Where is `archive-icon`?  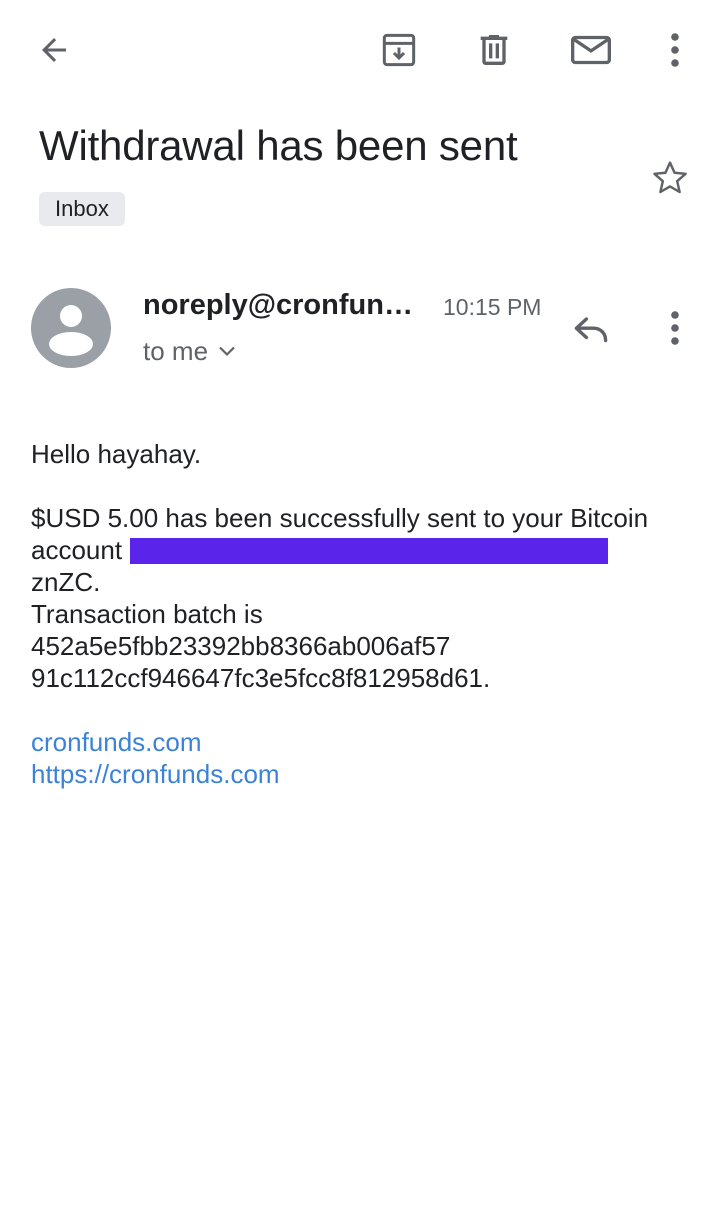
archive-icon is located at coordinates (399, 50).